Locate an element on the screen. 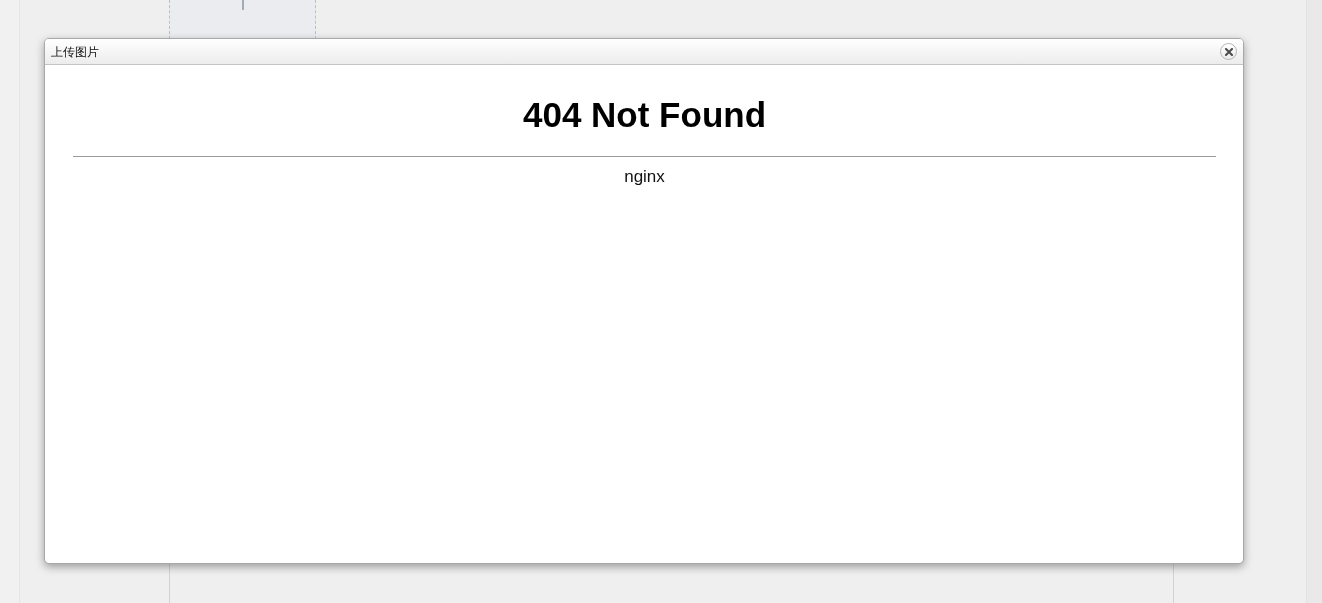 This screenshot has height=603, width=1322. error-heading: 404 Not Found is located at coordinates (644, 115).